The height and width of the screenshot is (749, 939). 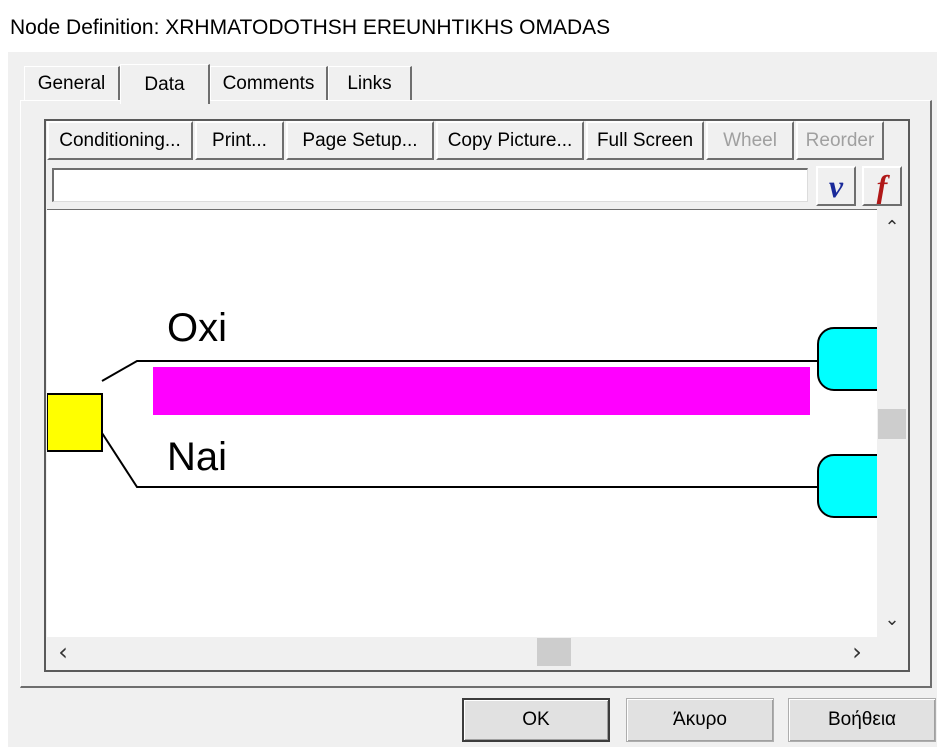 I want to click on vertical-scrollbar: ⌃ ⌄, so click(x=892, y=423).